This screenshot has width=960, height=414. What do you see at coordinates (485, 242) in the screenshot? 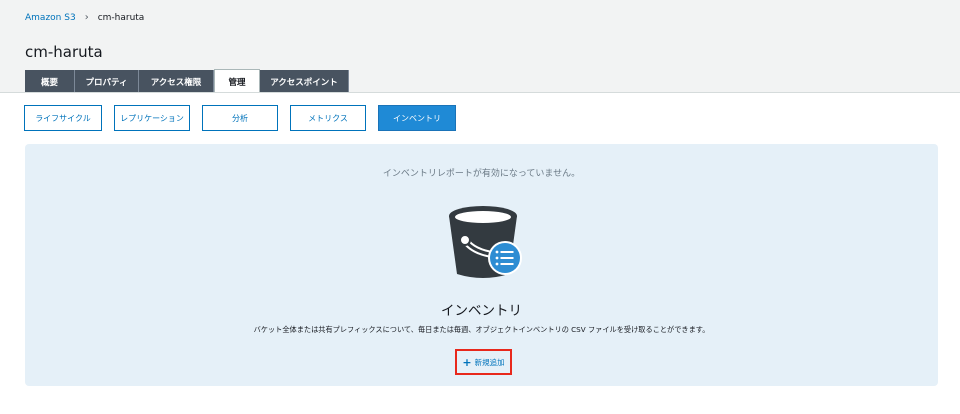
I see `bucket-list-icon` at bounding box center [485, 242].